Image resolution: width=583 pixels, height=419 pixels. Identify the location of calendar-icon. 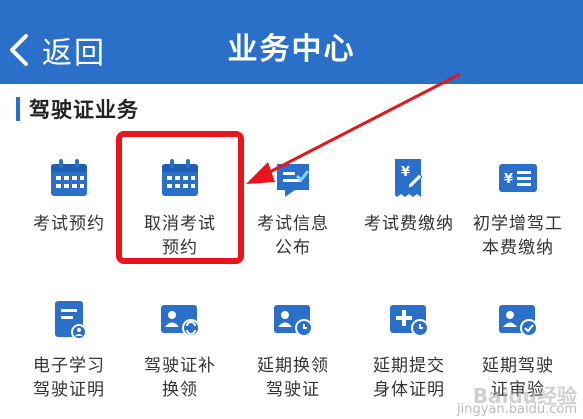
(69, 177).